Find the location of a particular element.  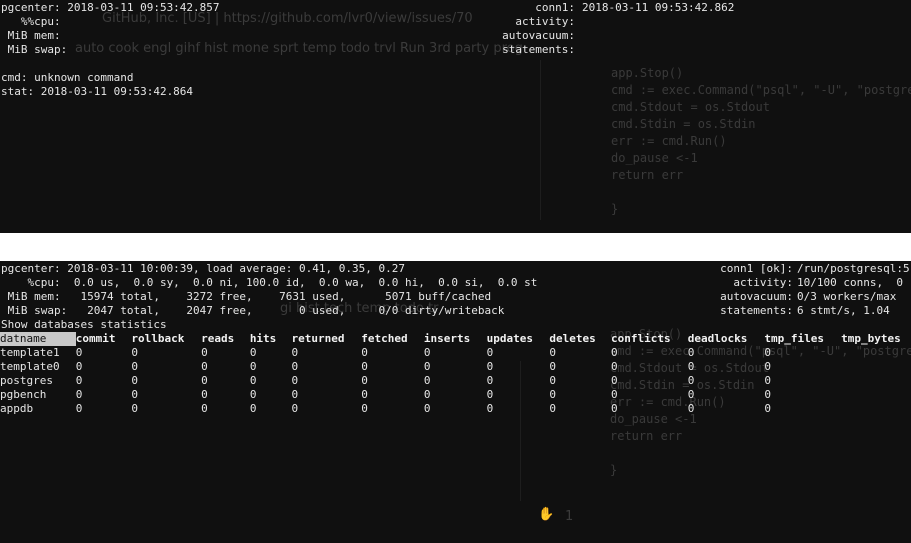

column-header-inserts: inserts is located at coordinates (455, 339).